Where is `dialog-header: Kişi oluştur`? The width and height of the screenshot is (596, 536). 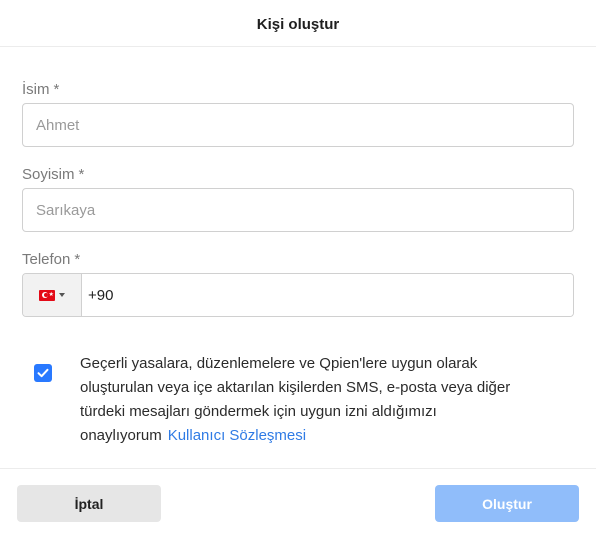 dialog-header: Kişi oluştur is located at coordinates (298, 23).